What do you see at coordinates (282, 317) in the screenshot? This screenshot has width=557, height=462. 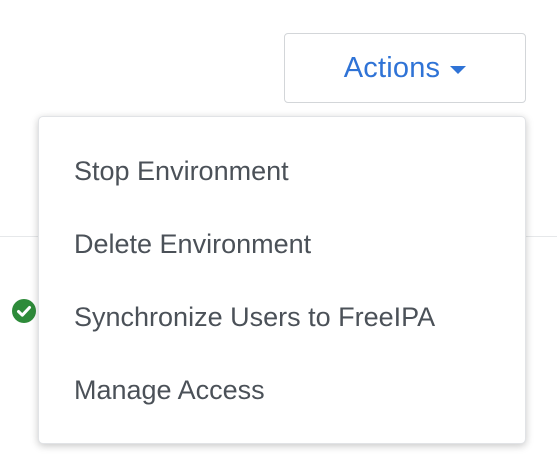 I see `menu-item-synchronize-users: Synchronize Users to FreeIPA` at bounding box center [282, 317].